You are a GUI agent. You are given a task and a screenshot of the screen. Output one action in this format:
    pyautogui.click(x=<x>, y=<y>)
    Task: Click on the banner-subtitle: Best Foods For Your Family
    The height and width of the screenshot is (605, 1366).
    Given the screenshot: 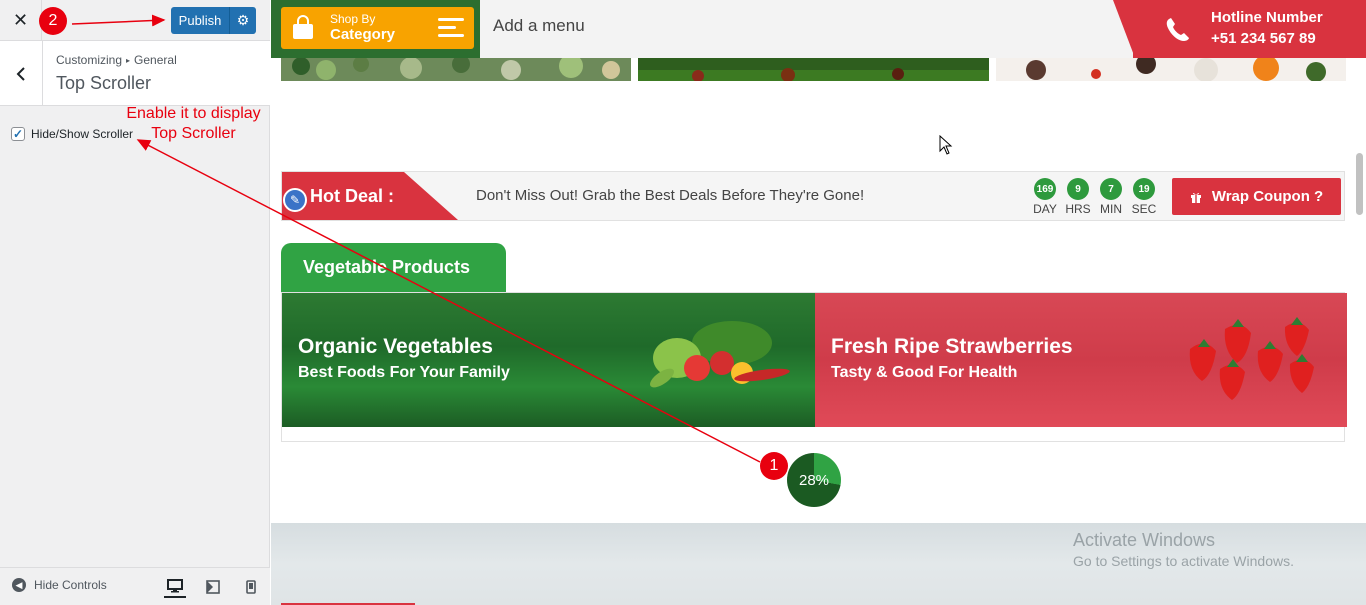 What is the action you would take?
    pyautogui.click(x=404, y=372)
    